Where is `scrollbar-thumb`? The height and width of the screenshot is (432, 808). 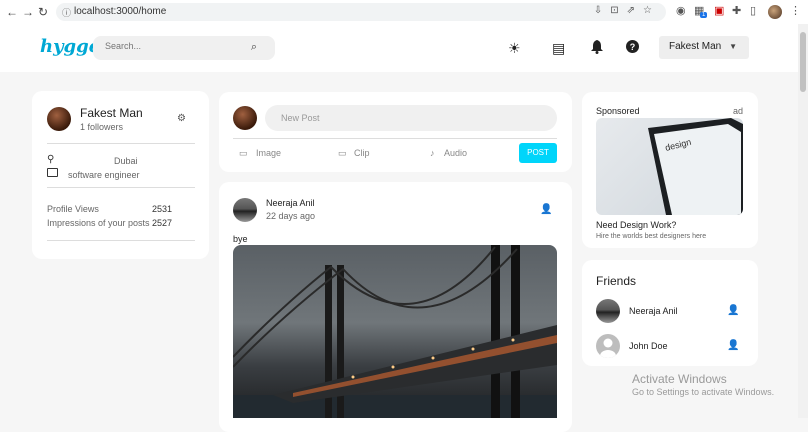
scrollbar-thumb is located at coordinates (803, 62).